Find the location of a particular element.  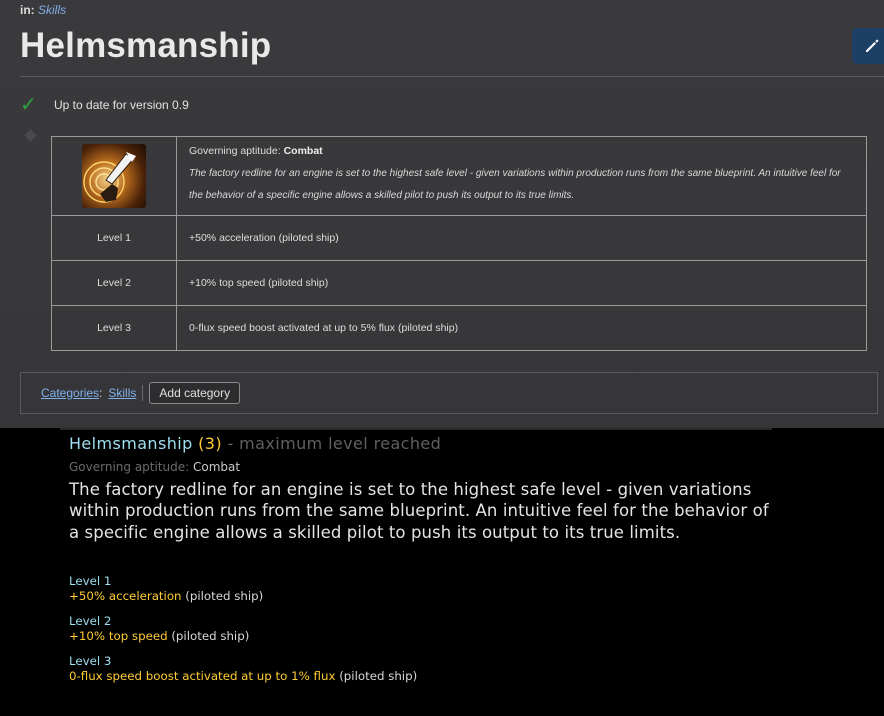

categories-link: Categories is located at coordinates (70, 393).